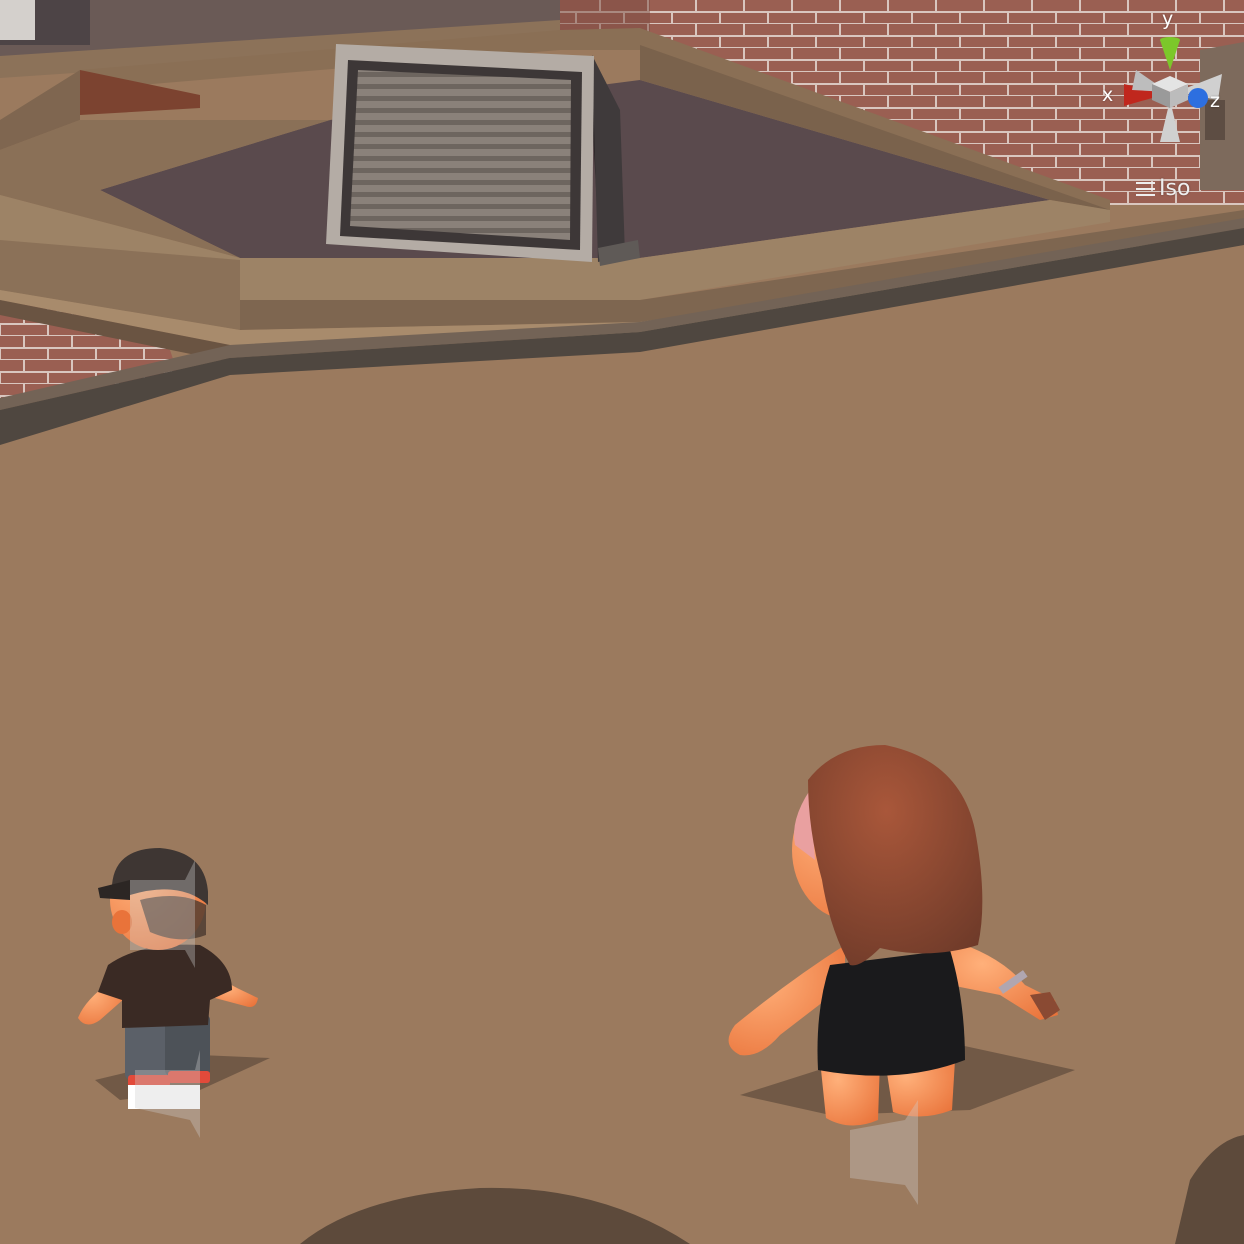  Describe the element at coordinates (1170, 55) in the screenshot. I see `axis-y-cone` at that location.